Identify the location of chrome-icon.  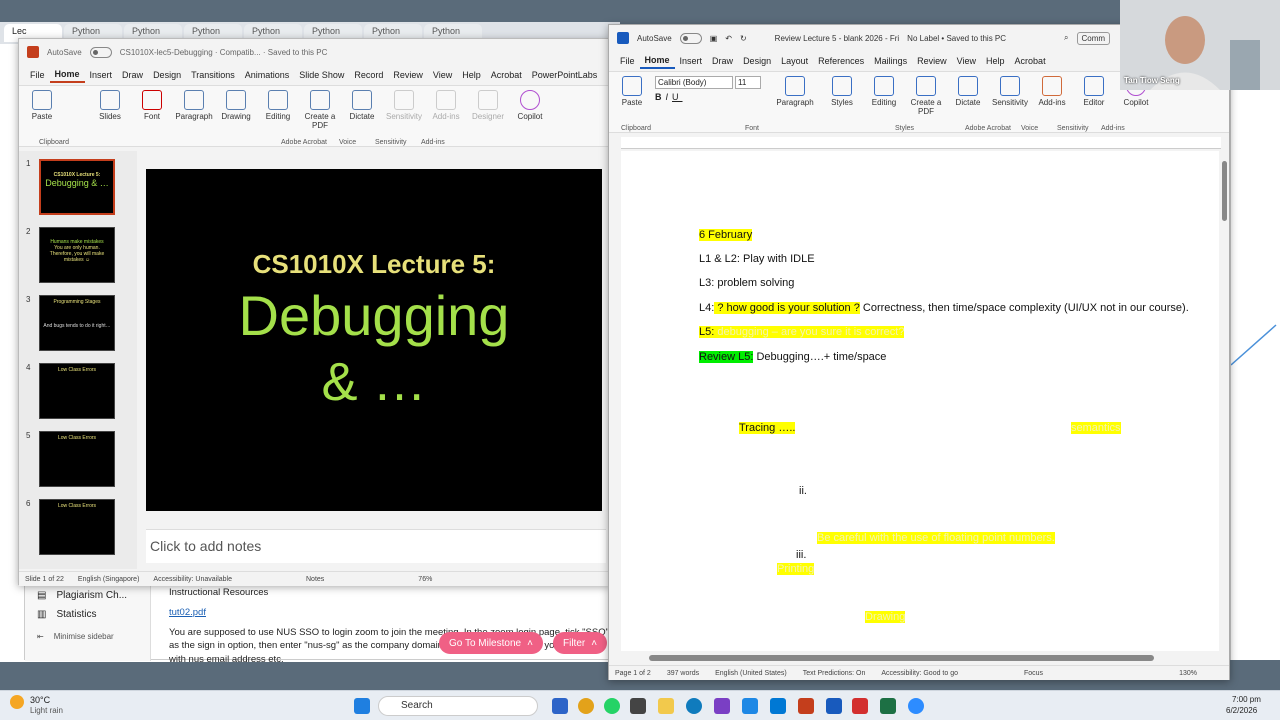
(586, 706).